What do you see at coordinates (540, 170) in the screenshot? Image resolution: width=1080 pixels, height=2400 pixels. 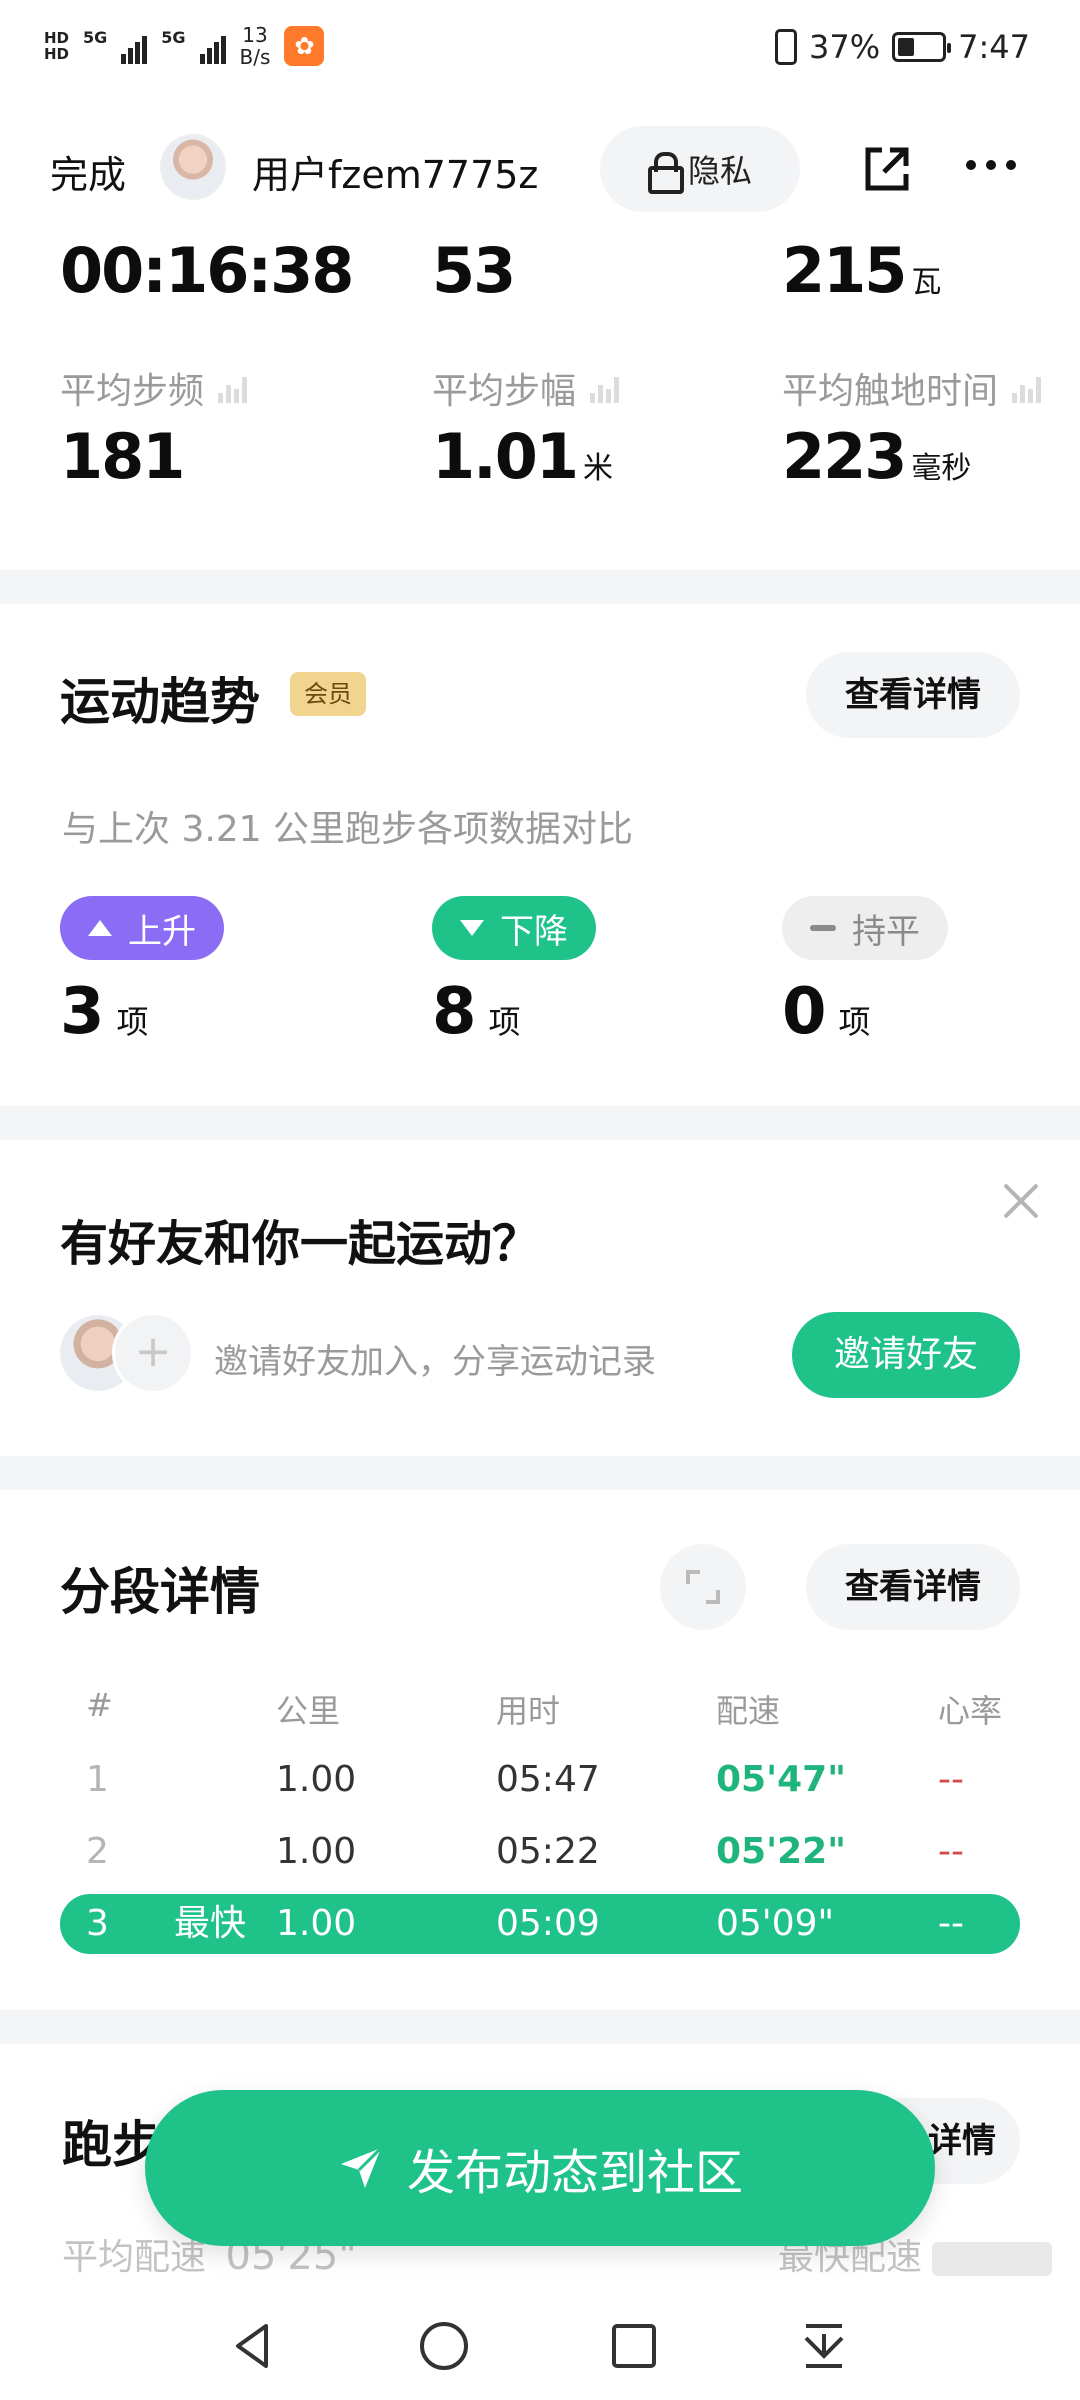 I see `top-header: 完成 用户fzem7775z 隐私` at bounding box center [540, 170].